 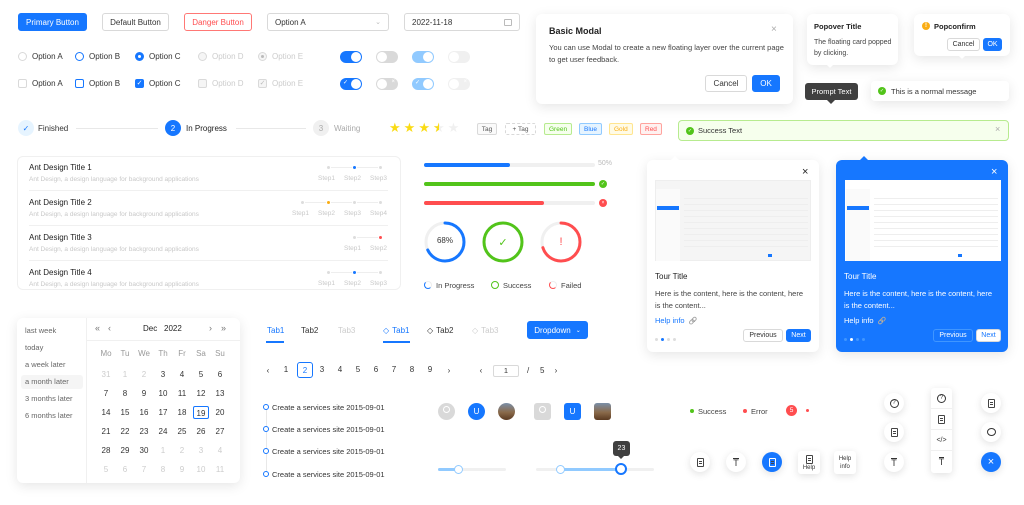 I want to click on tag-green: Green, so click(x=558, y=129).